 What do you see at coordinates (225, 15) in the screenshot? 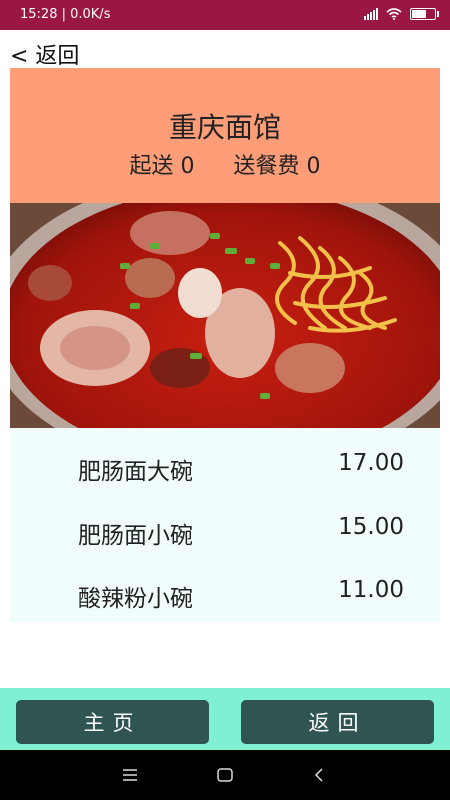
I see `status-bar: 15:28 | 0.0K/s` at bounding box center [225, 15].